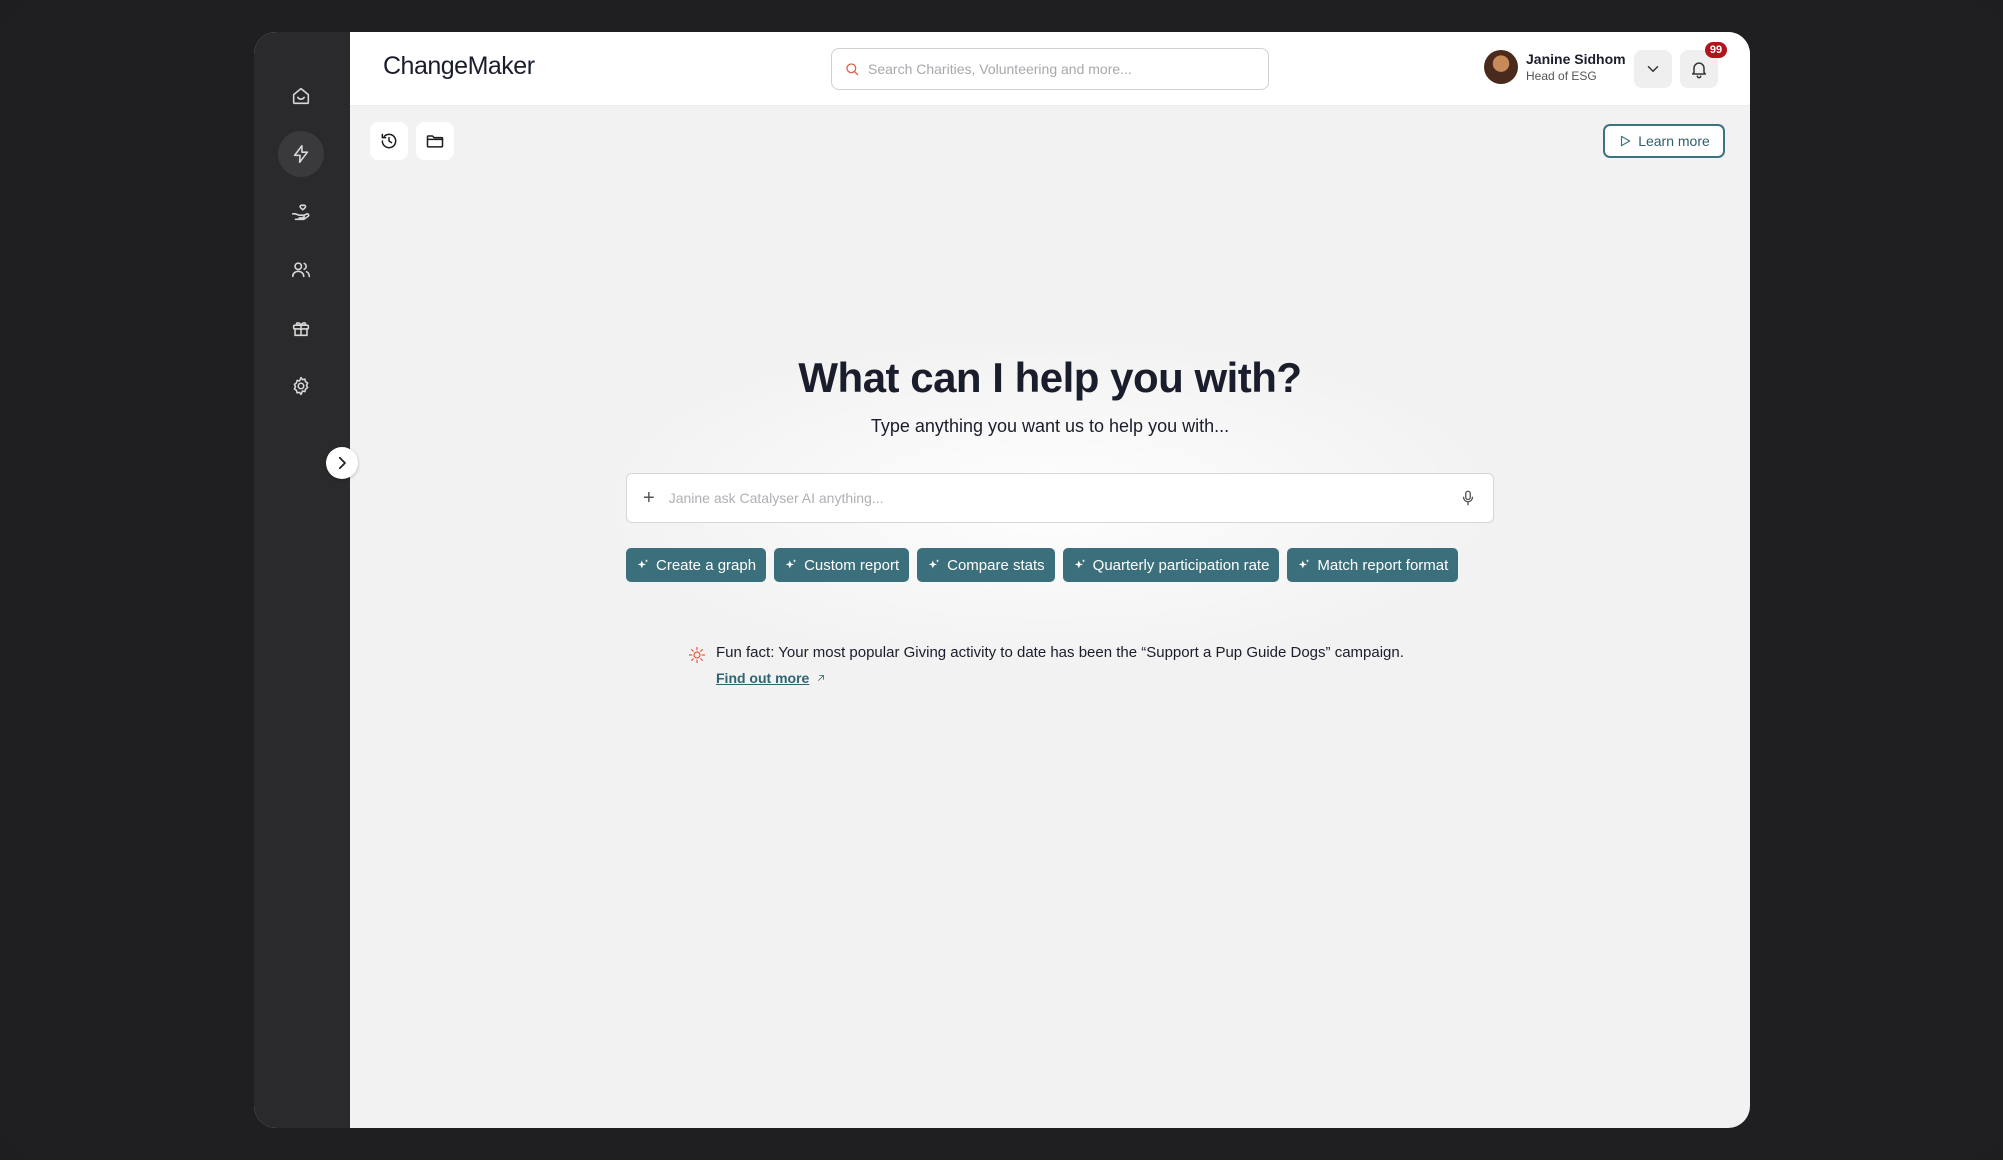 The image size is (2003, 1160). I want to click on history-icon, so click(389, 141).